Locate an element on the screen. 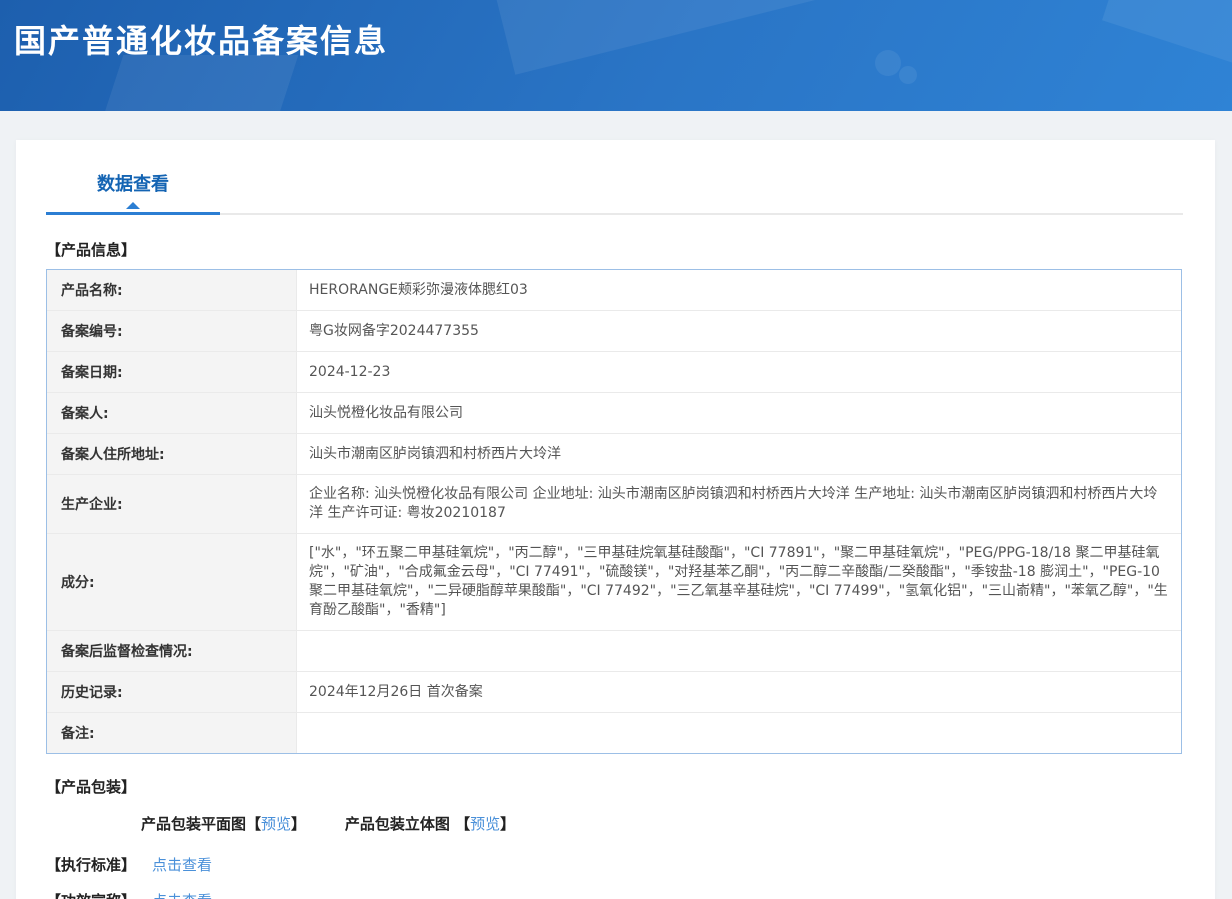 The height and width of the screenshot is (899, 1232). standards-label: 【执行标准】 is located at coordinates (91, 865).